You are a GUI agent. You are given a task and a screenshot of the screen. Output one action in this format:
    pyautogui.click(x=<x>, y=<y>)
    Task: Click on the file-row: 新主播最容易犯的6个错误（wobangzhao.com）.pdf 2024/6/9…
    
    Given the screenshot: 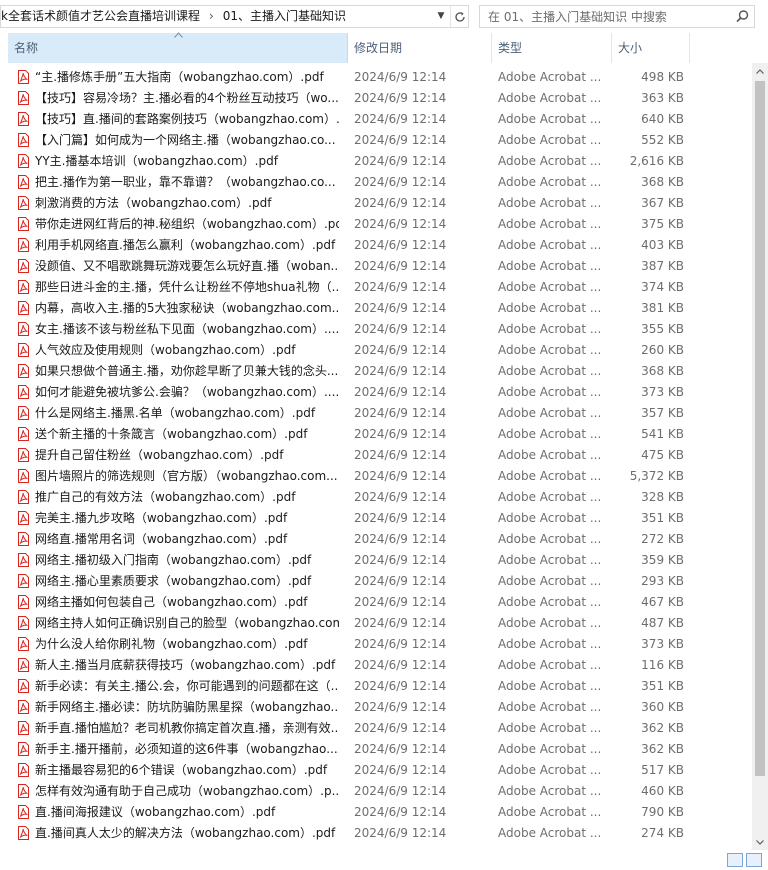 What is the action you would take?
    pyautogui.click(x=376, y=770)
    